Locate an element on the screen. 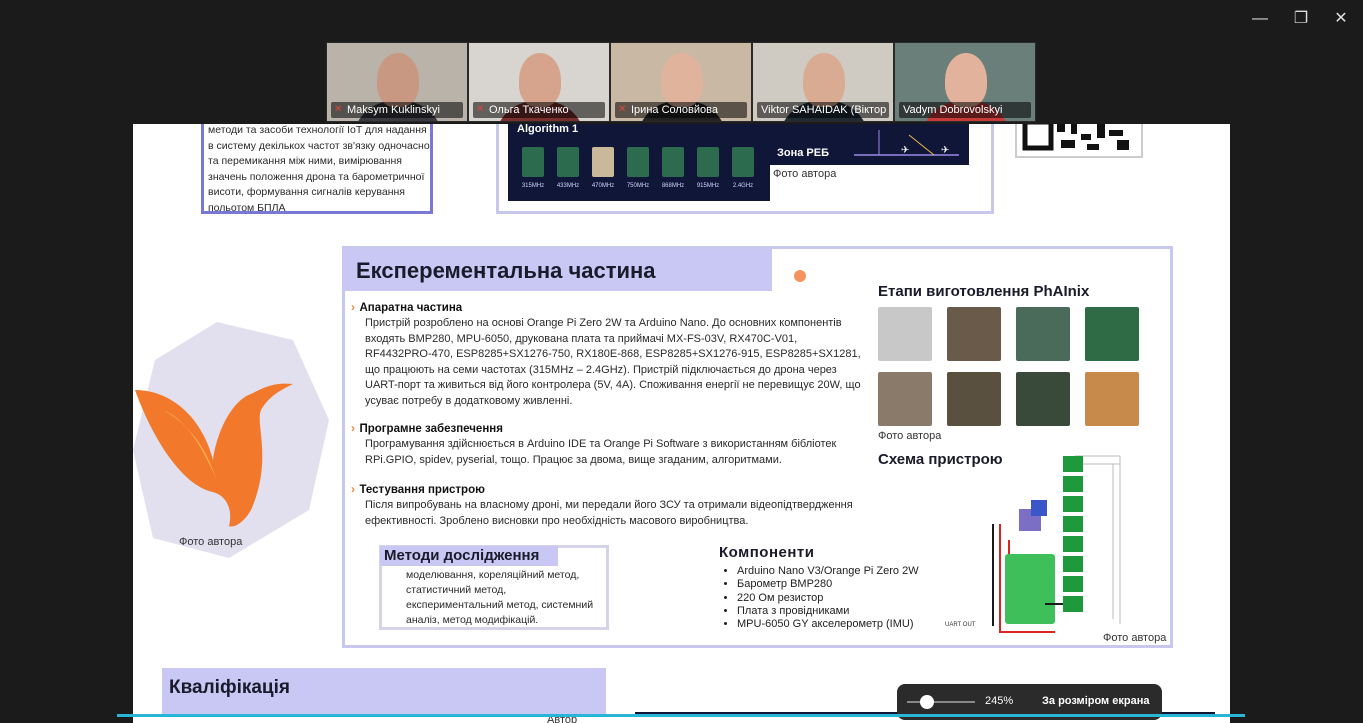 This screenshot has height=723, width=1363. reb-zone-panel: Зона РЕБ ✈ ✈ is located at coordinates (869, 144).